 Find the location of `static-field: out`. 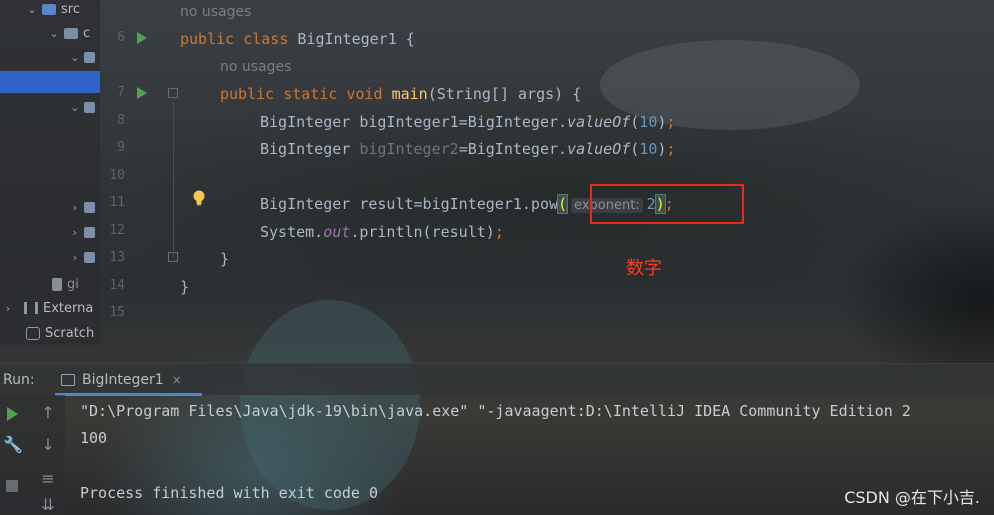

static-field: out is located at coordinates (337, 232).